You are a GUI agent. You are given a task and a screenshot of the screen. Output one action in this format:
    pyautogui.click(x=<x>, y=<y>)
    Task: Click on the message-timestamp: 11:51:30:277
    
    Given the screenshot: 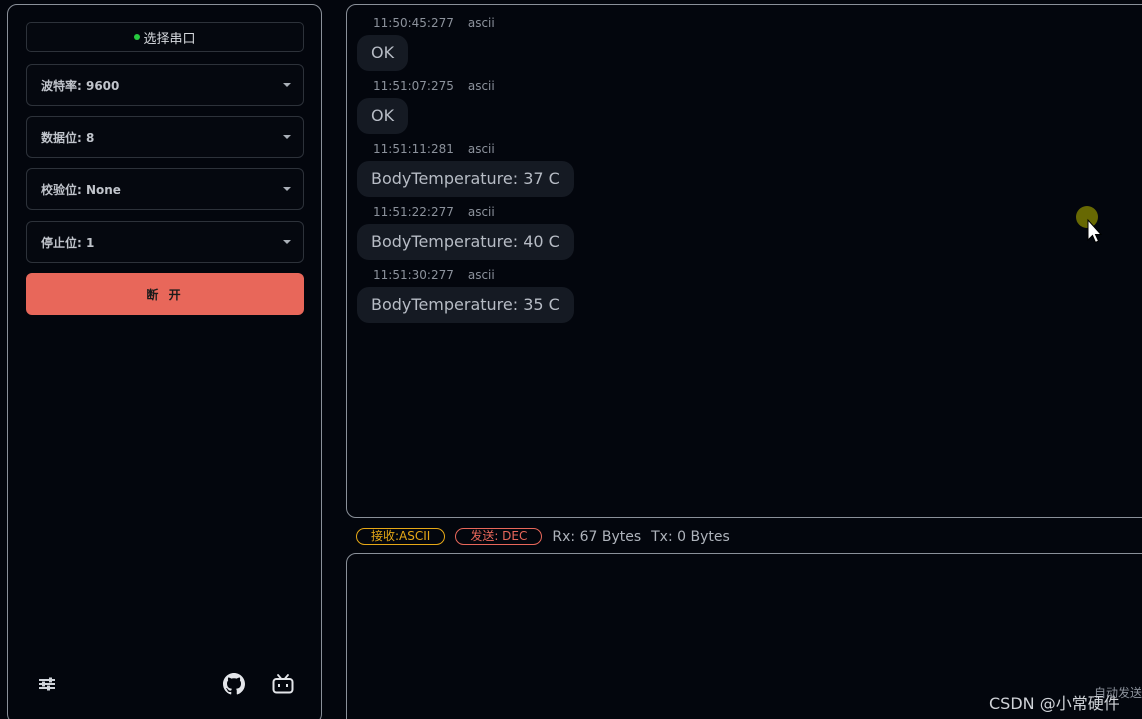 What is the action you would take?
    pyautogui.click(x=413, y=275)
    